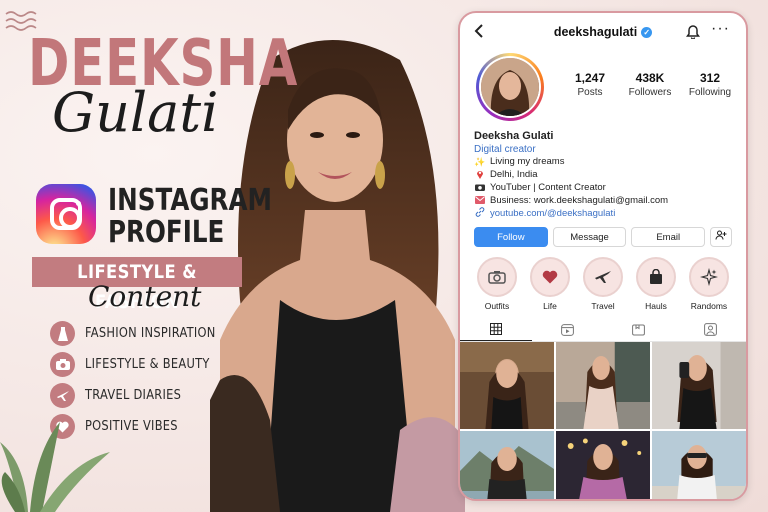 Image resolution: width=768 pixels, height=512 pixels. What do you see at coordinates (55, 467) in the screenshot?
I see `plant-decoration-icon` at bounding box center [55, 467].